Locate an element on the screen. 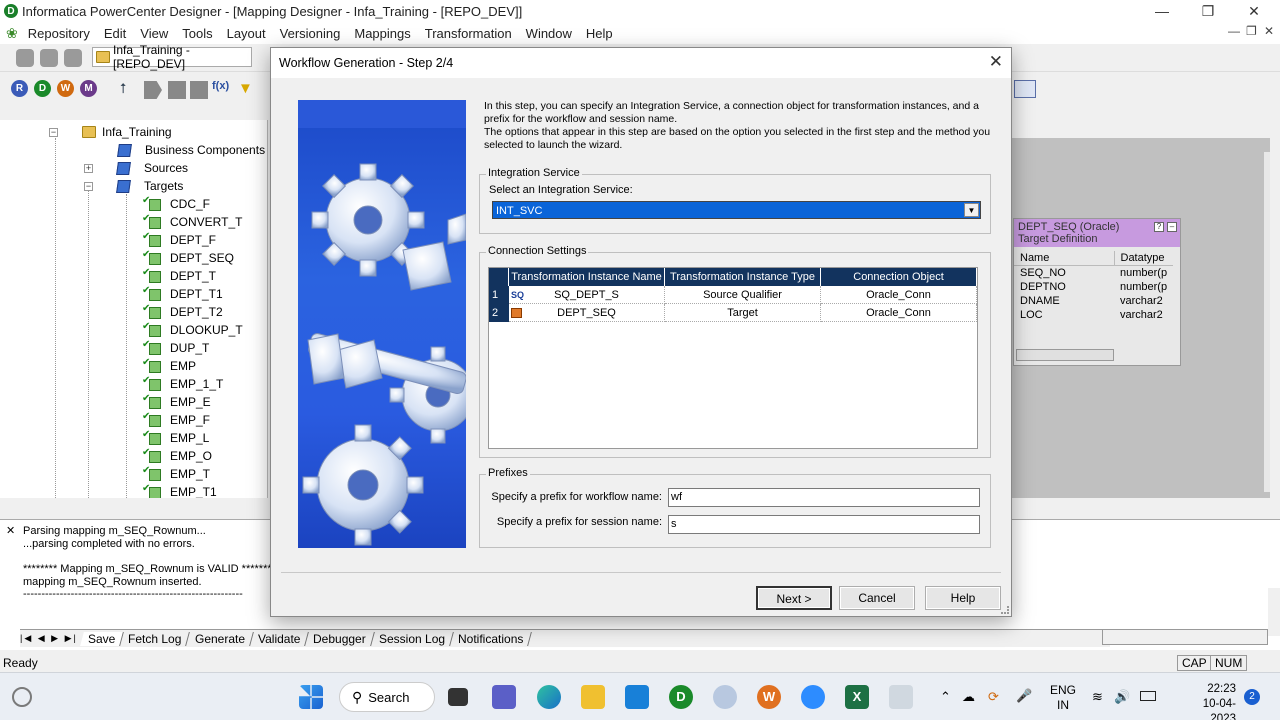 The image size is (1280, 720). table-row: DEPTNO number(p is located at coordinates (1093, 287).